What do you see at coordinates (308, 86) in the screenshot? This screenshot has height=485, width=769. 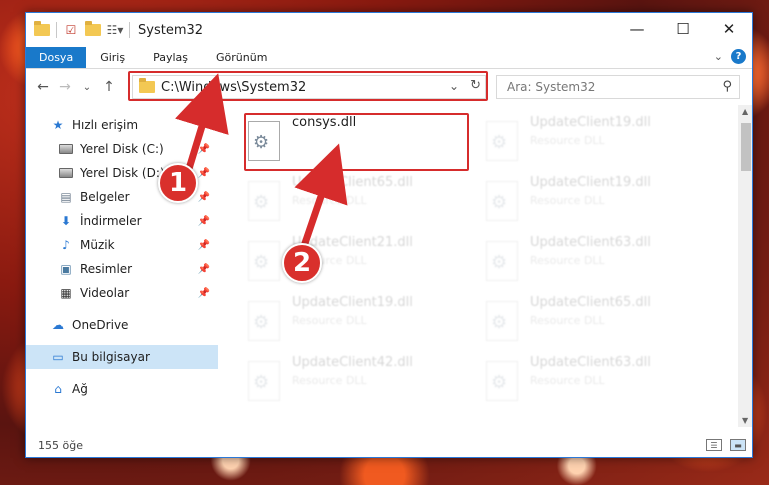 I see `annotation-highlight-address` at bounding box center [308, 86].